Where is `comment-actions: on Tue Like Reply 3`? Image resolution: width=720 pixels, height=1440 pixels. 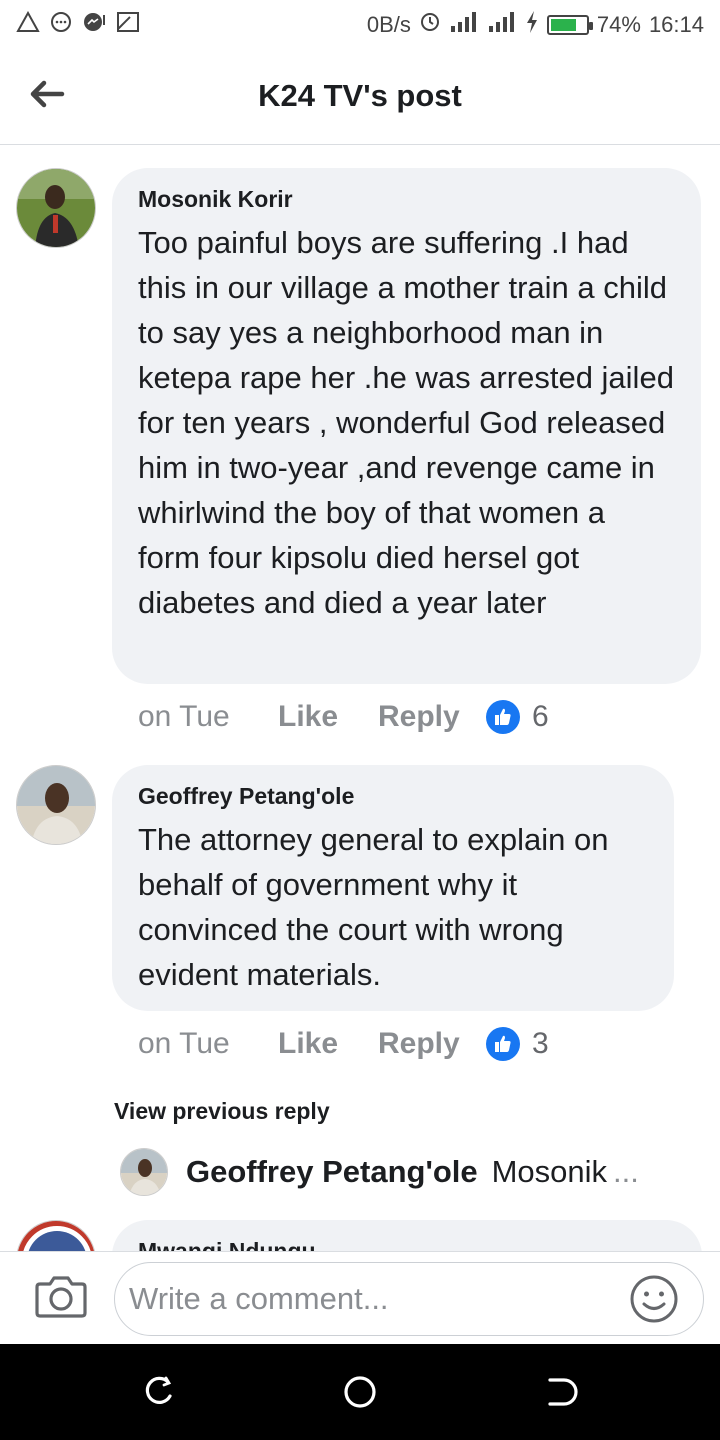 comment-actions: on Tue Like Reply 3 is located at coordinates (343, 1044).